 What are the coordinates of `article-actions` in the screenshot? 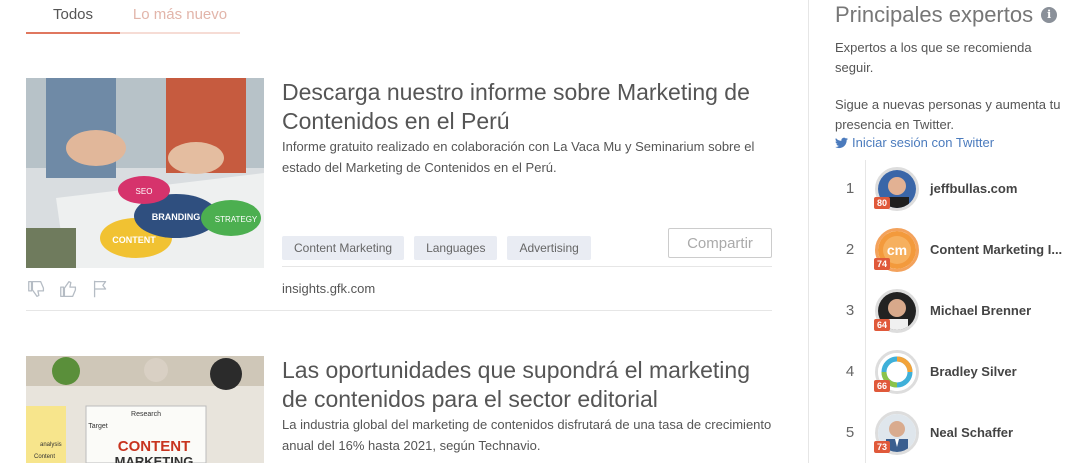 It's located at (69, 289).